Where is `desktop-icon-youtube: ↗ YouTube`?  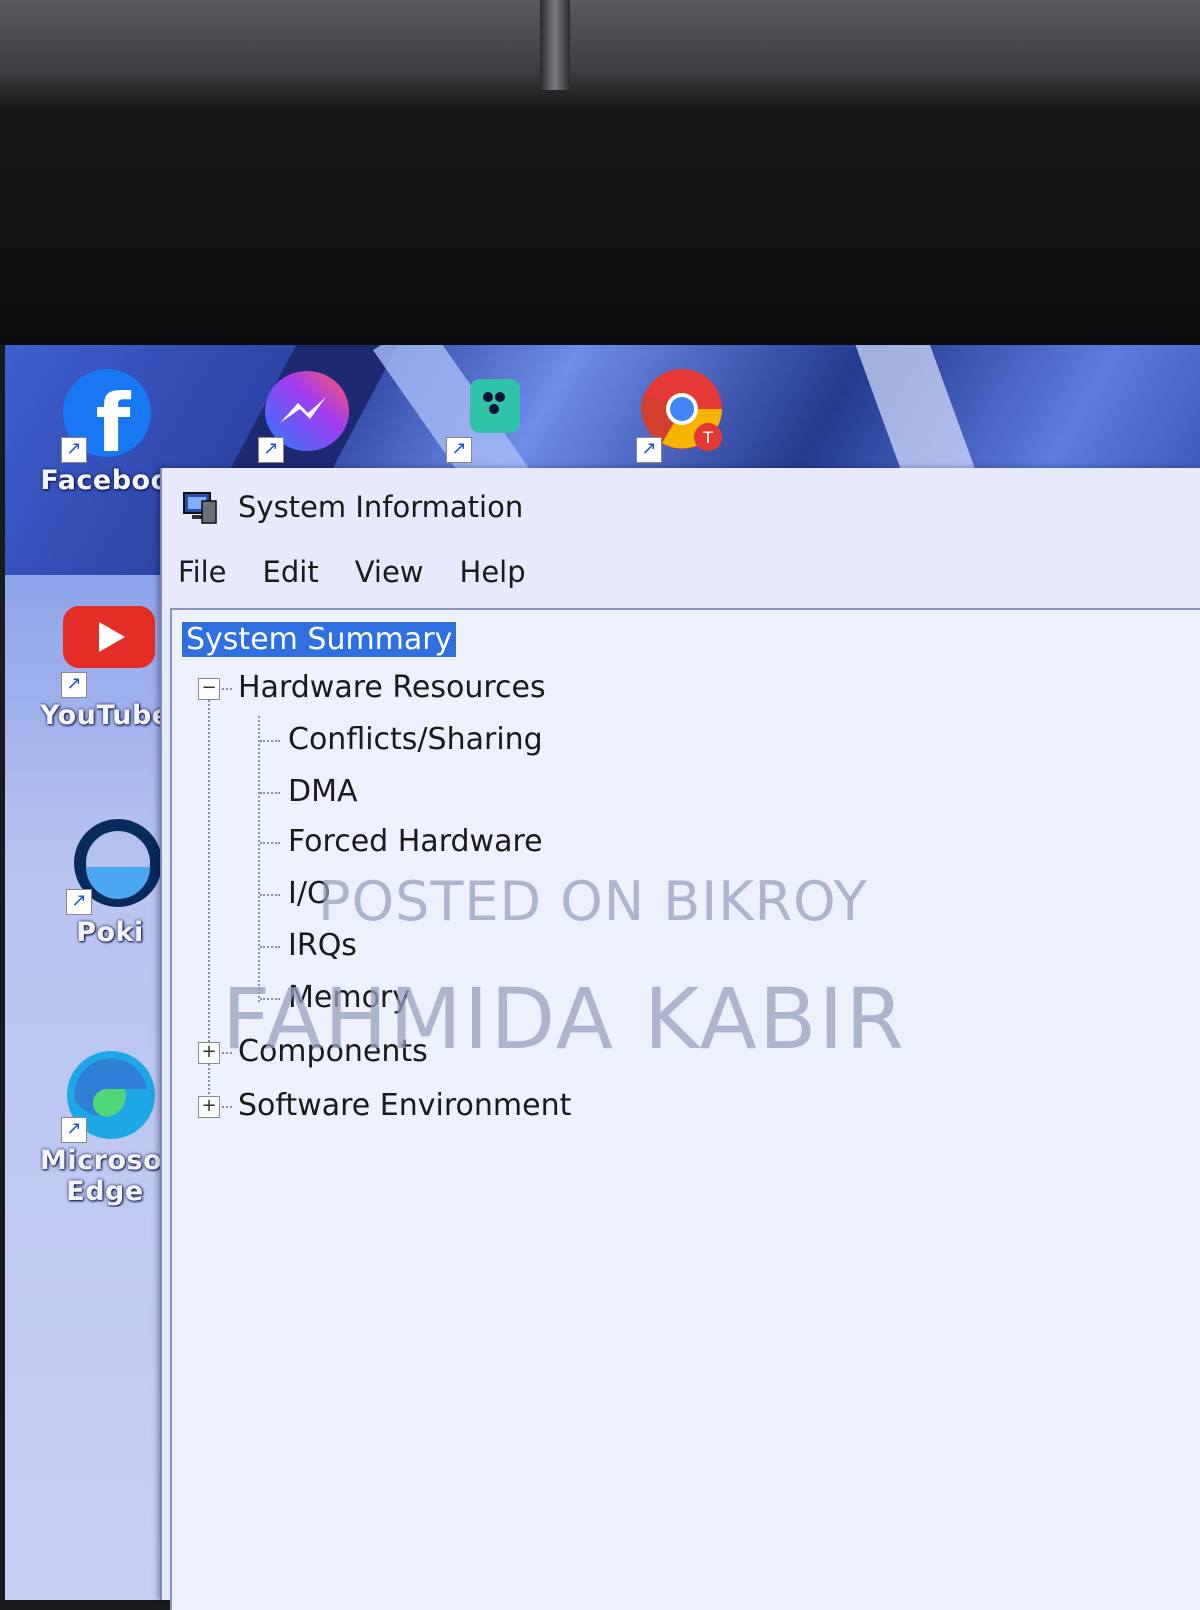
desktop-icon-youtube: ↗ YouTube is located at coordinates (105, 665).